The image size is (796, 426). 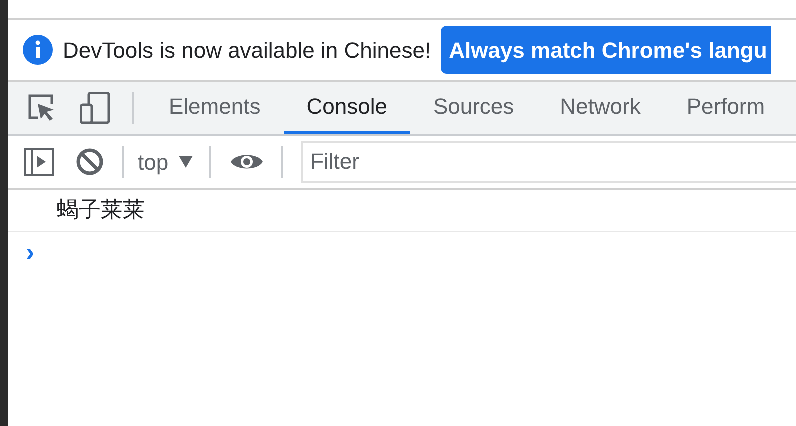 I want to click on context-dropdown: top, so click(x=165, y=162).